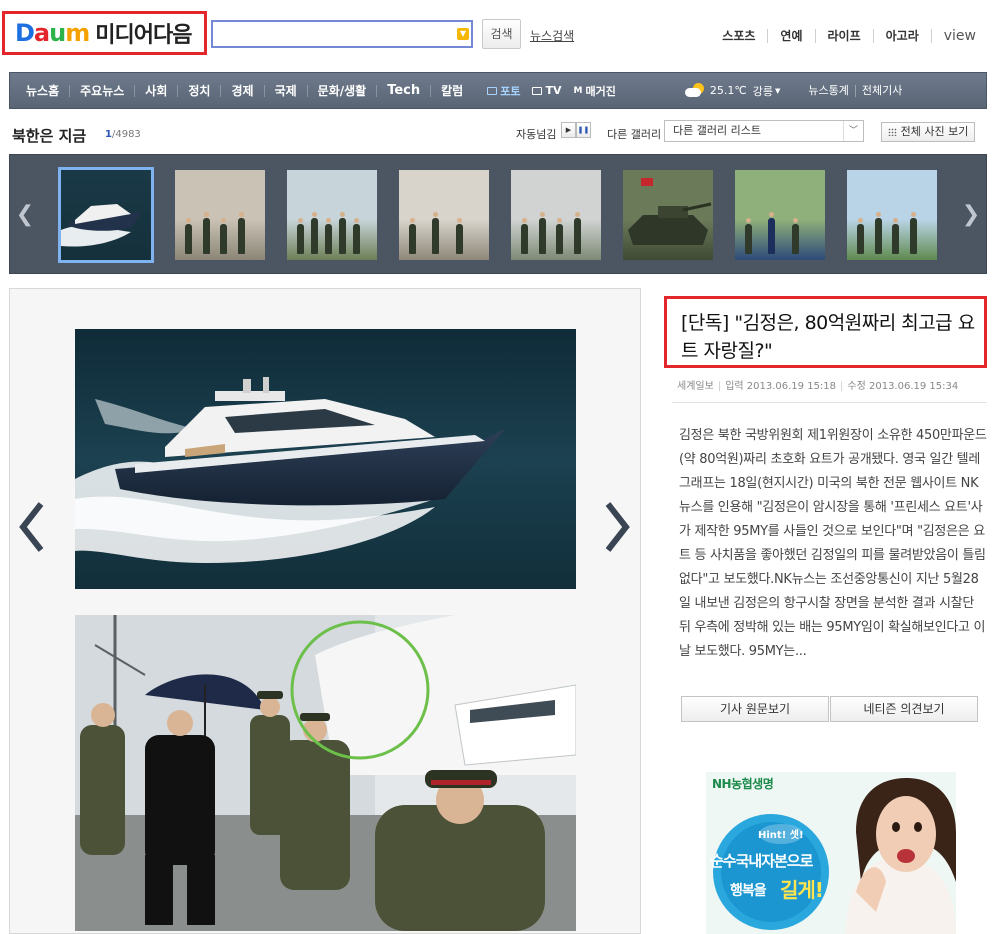 The height and width of the screenshot is (934, 1002). What do you see at coordinates (732, 90) in the screenshot?
I see `weather-widget: 25.1℃ 강릉 ▼` at bounding box center [732, 90].